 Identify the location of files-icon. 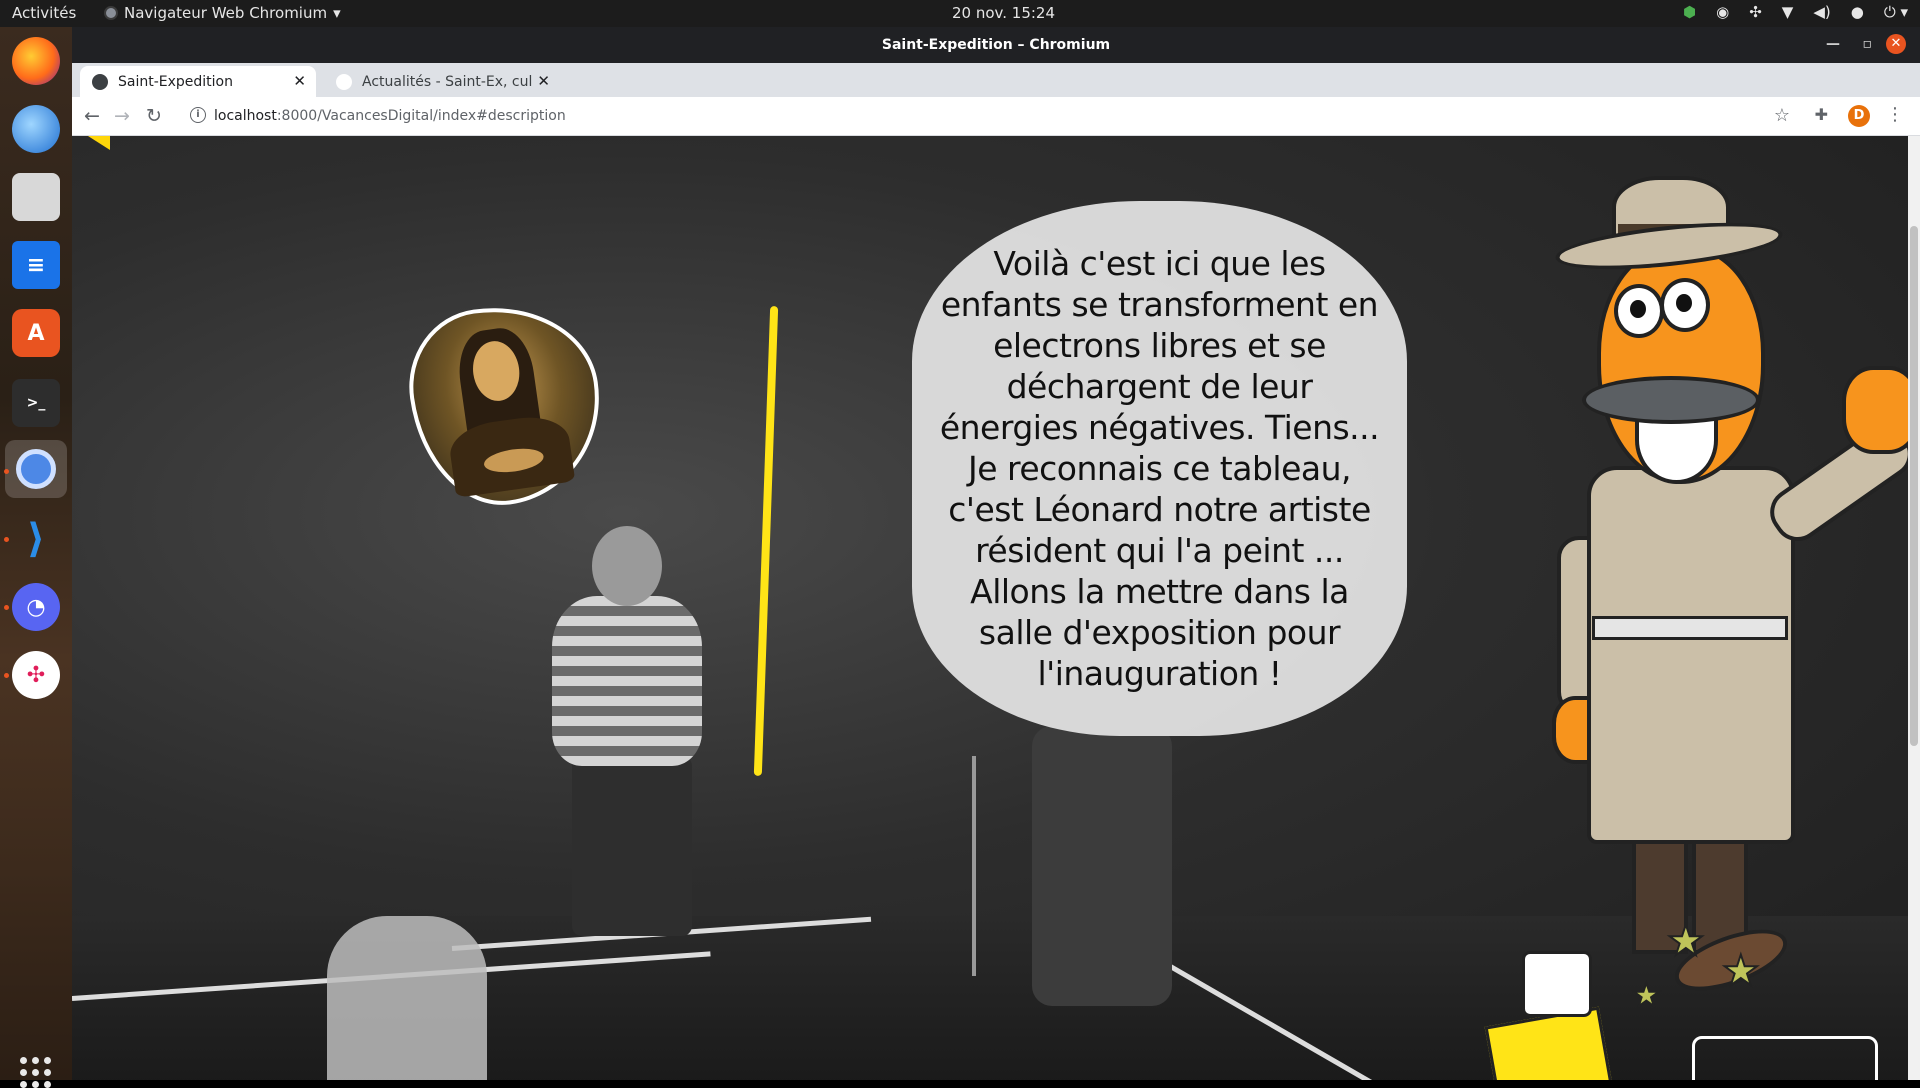
(36, 197).